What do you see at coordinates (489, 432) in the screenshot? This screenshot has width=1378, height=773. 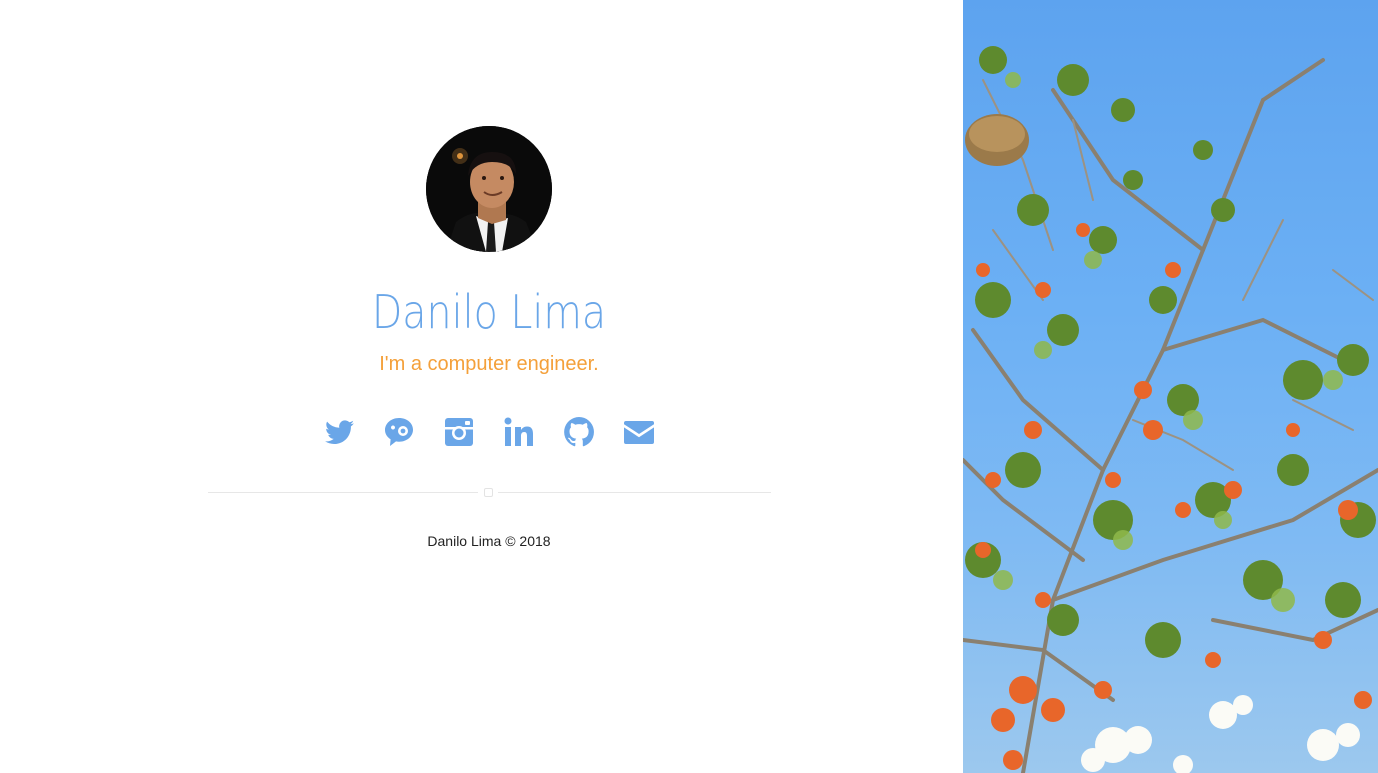 I see `social-links` at bounding box center [489, 432].